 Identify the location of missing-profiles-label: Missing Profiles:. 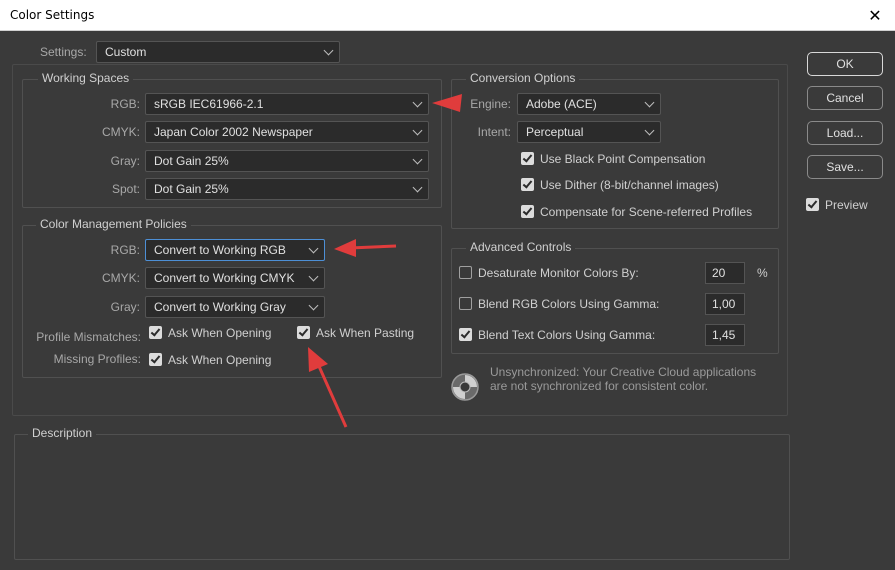
(97, 359).